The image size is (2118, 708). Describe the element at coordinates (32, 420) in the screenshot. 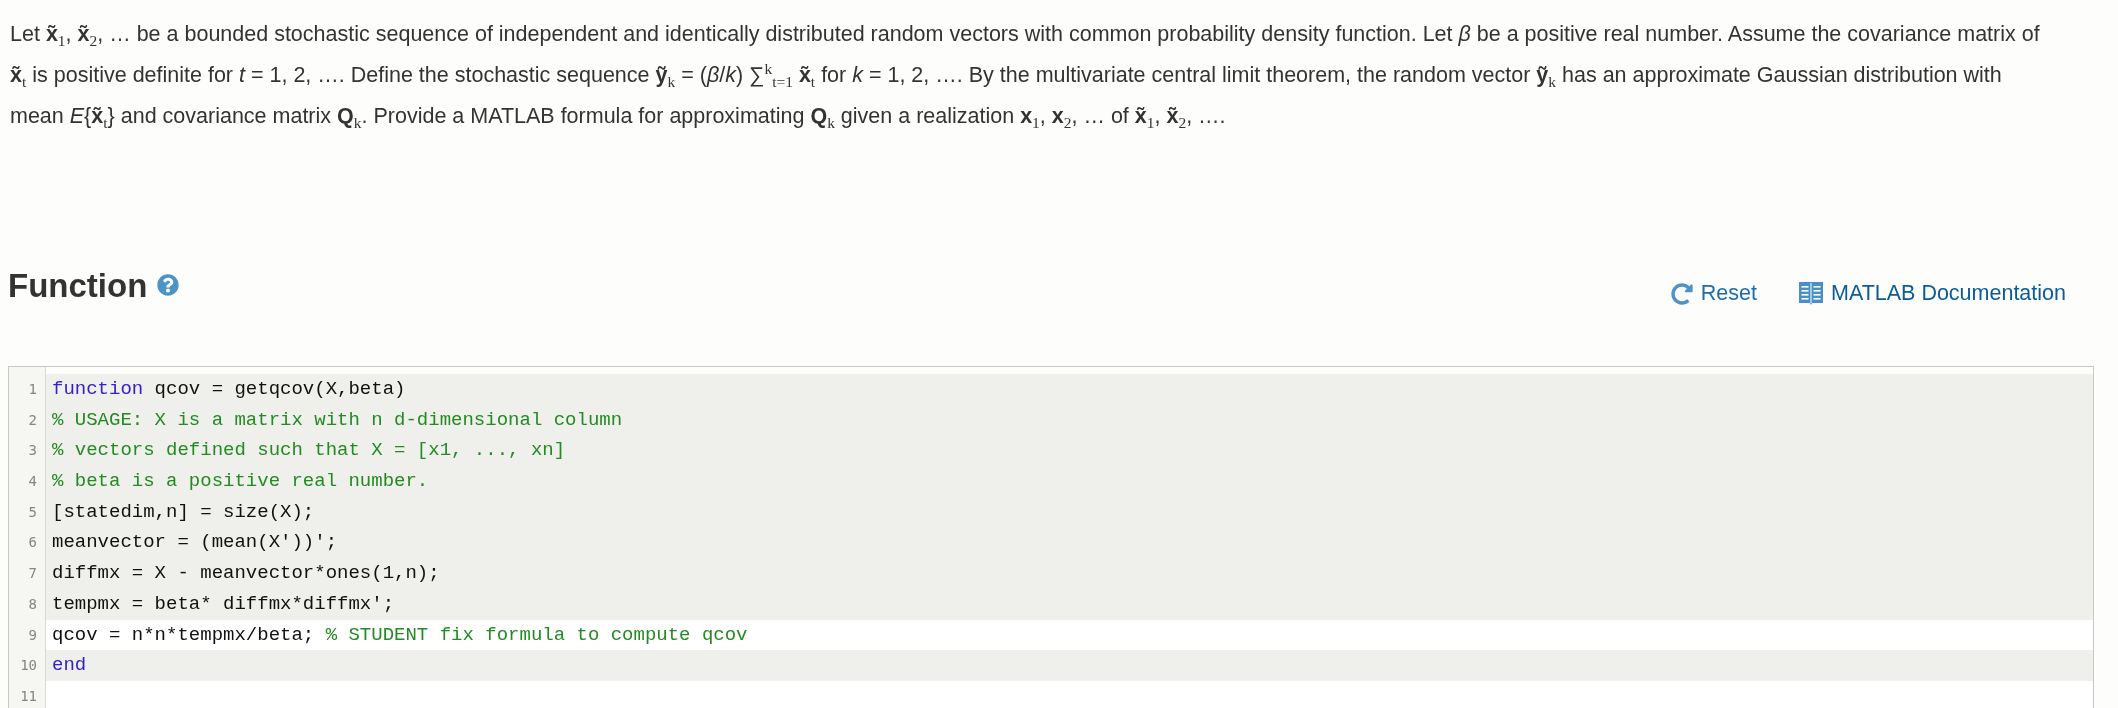

I see `line-number: 2` at that location.